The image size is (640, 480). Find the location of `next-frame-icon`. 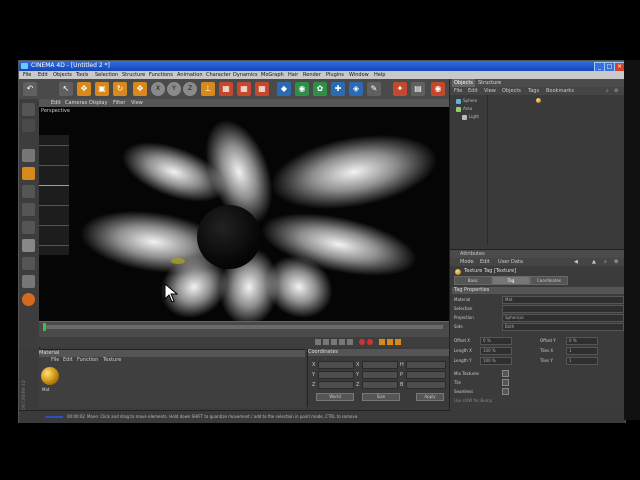

next-frame-icon is located at coordinates (342, 342).